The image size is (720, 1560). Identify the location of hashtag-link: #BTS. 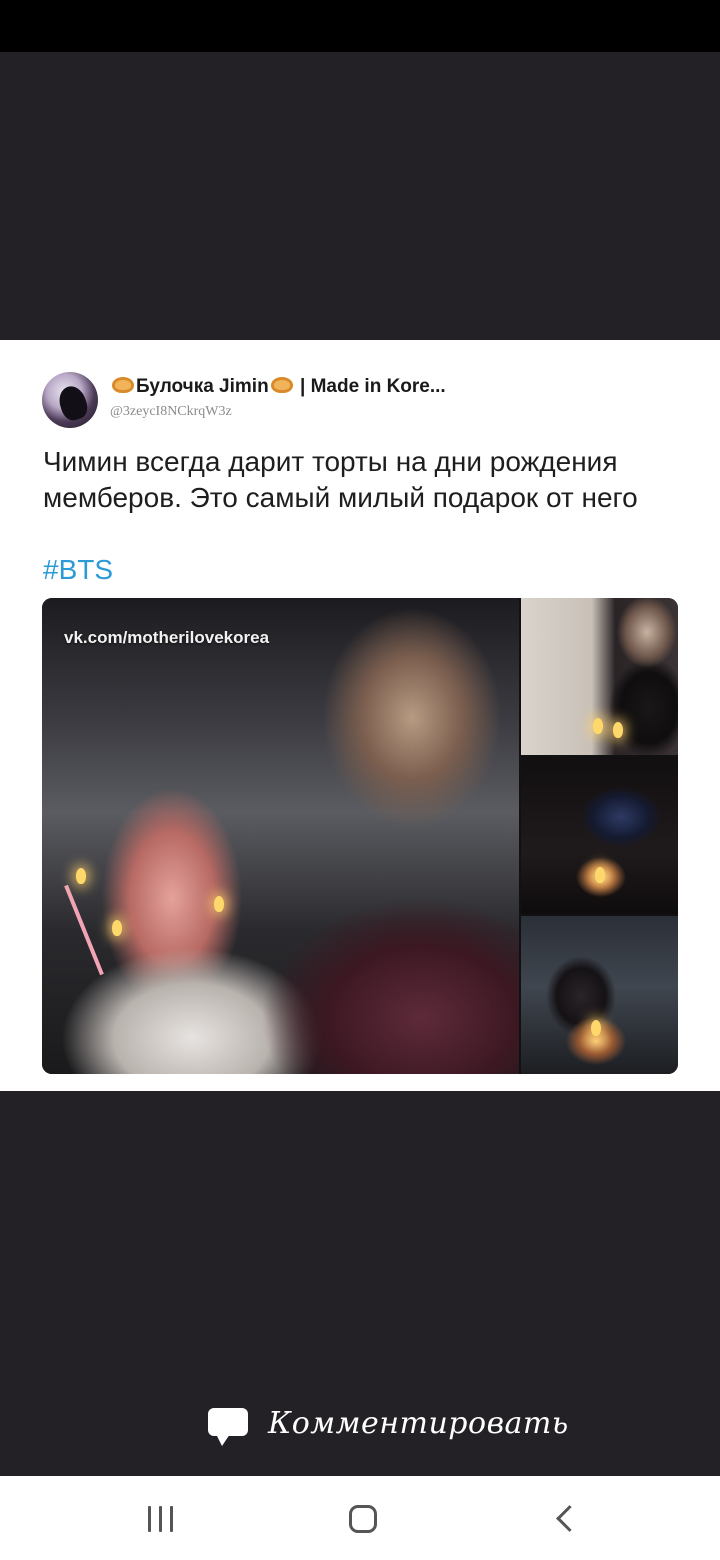
(78, 570).